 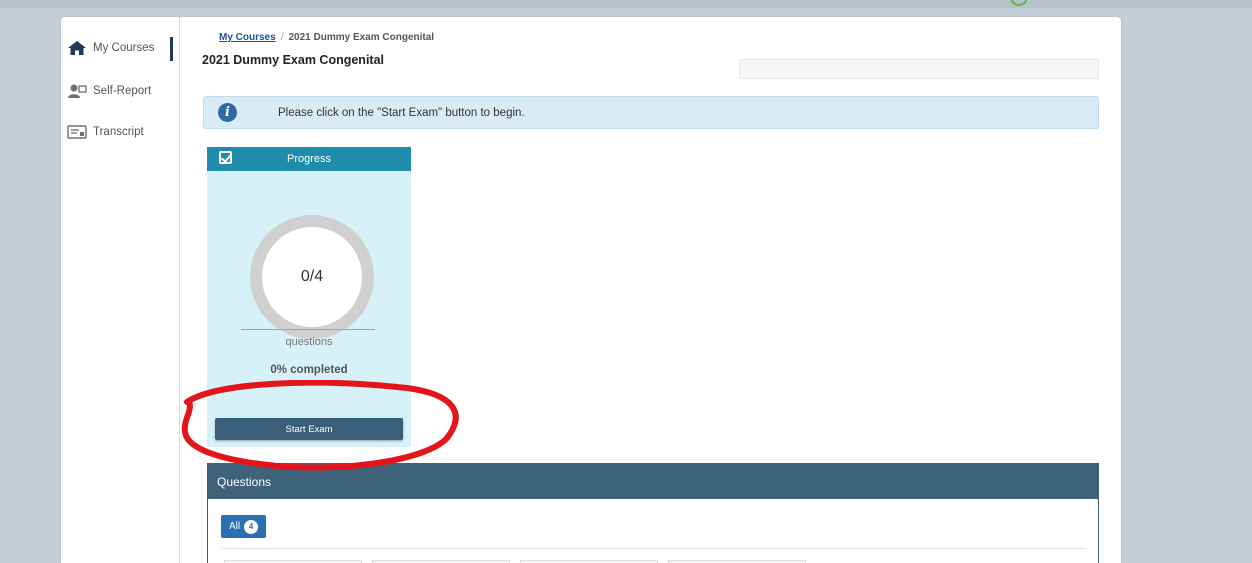 I want to click on breadcrumb: My Courses / 2021 Dummy Exam Congenital, so click(x=326, y=37).